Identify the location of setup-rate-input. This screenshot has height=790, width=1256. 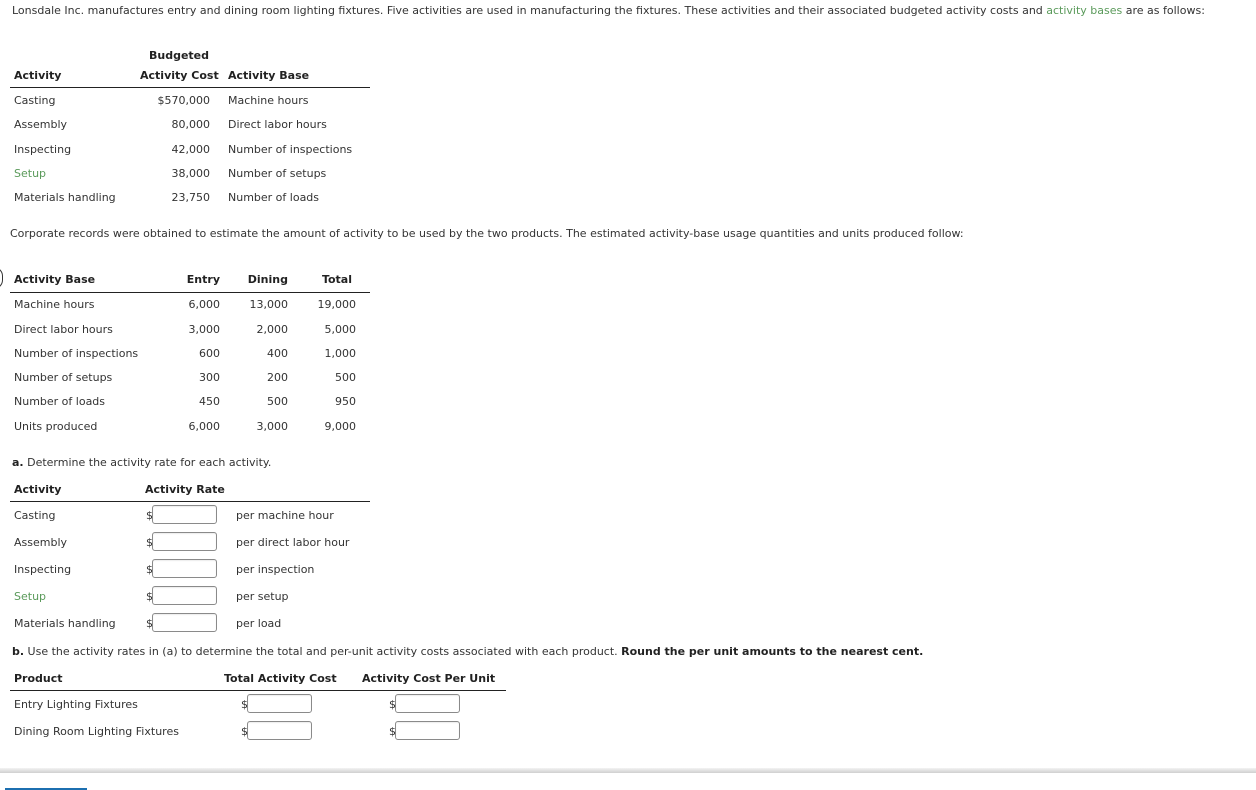
(184, 595).